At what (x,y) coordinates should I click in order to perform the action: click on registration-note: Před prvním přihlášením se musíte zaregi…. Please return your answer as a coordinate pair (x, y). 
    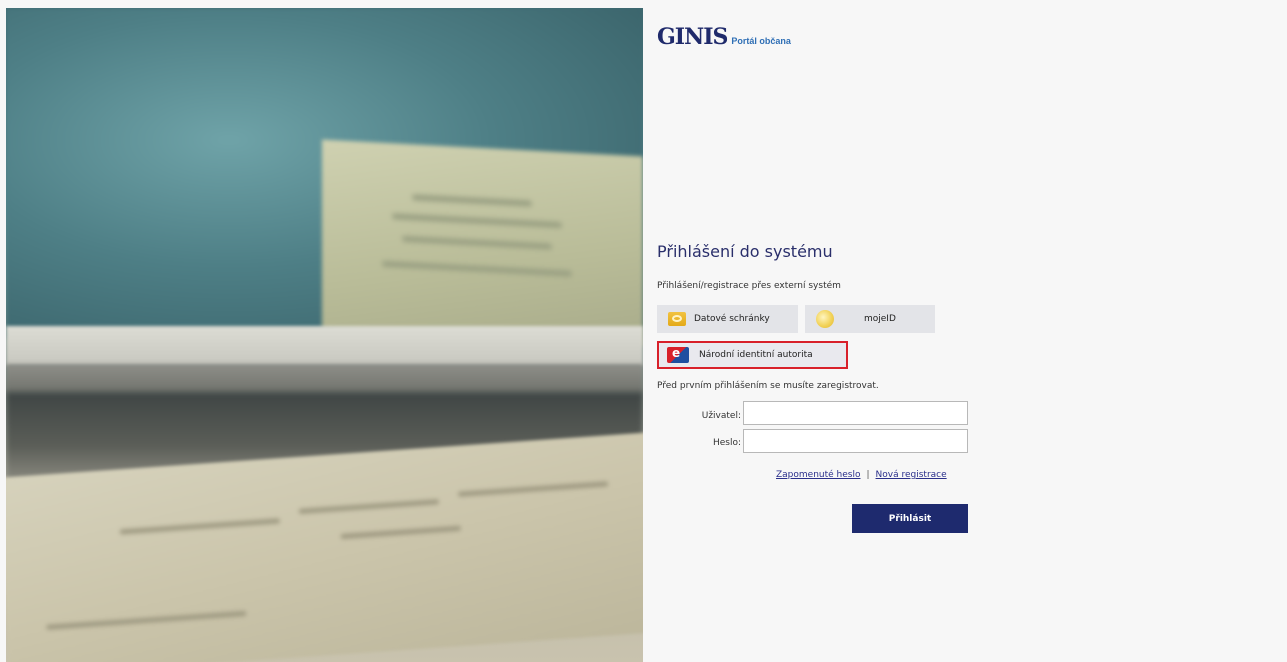
    Looking at the image, I should click on (768, 386).